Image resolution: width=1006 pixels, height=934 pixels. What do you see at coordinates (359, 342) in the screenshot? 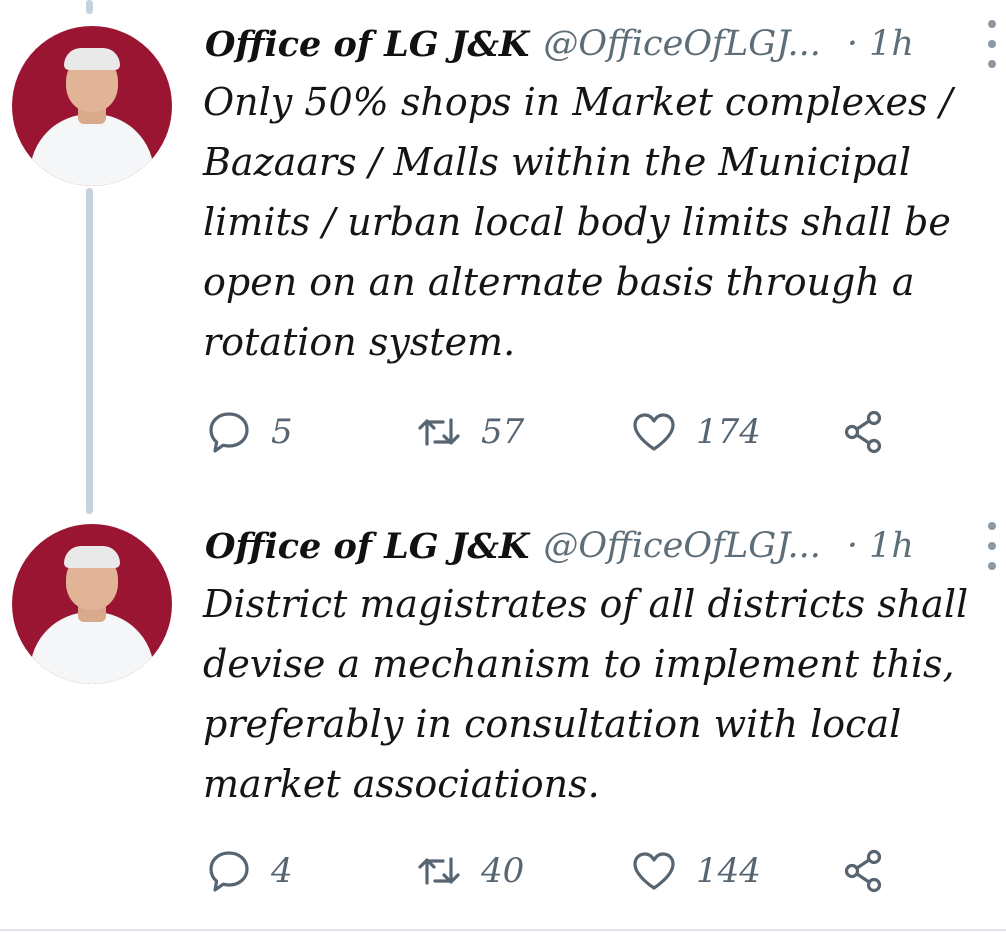
I see `tweet-text-line: rotation system.` at bounding box center [359, 342].